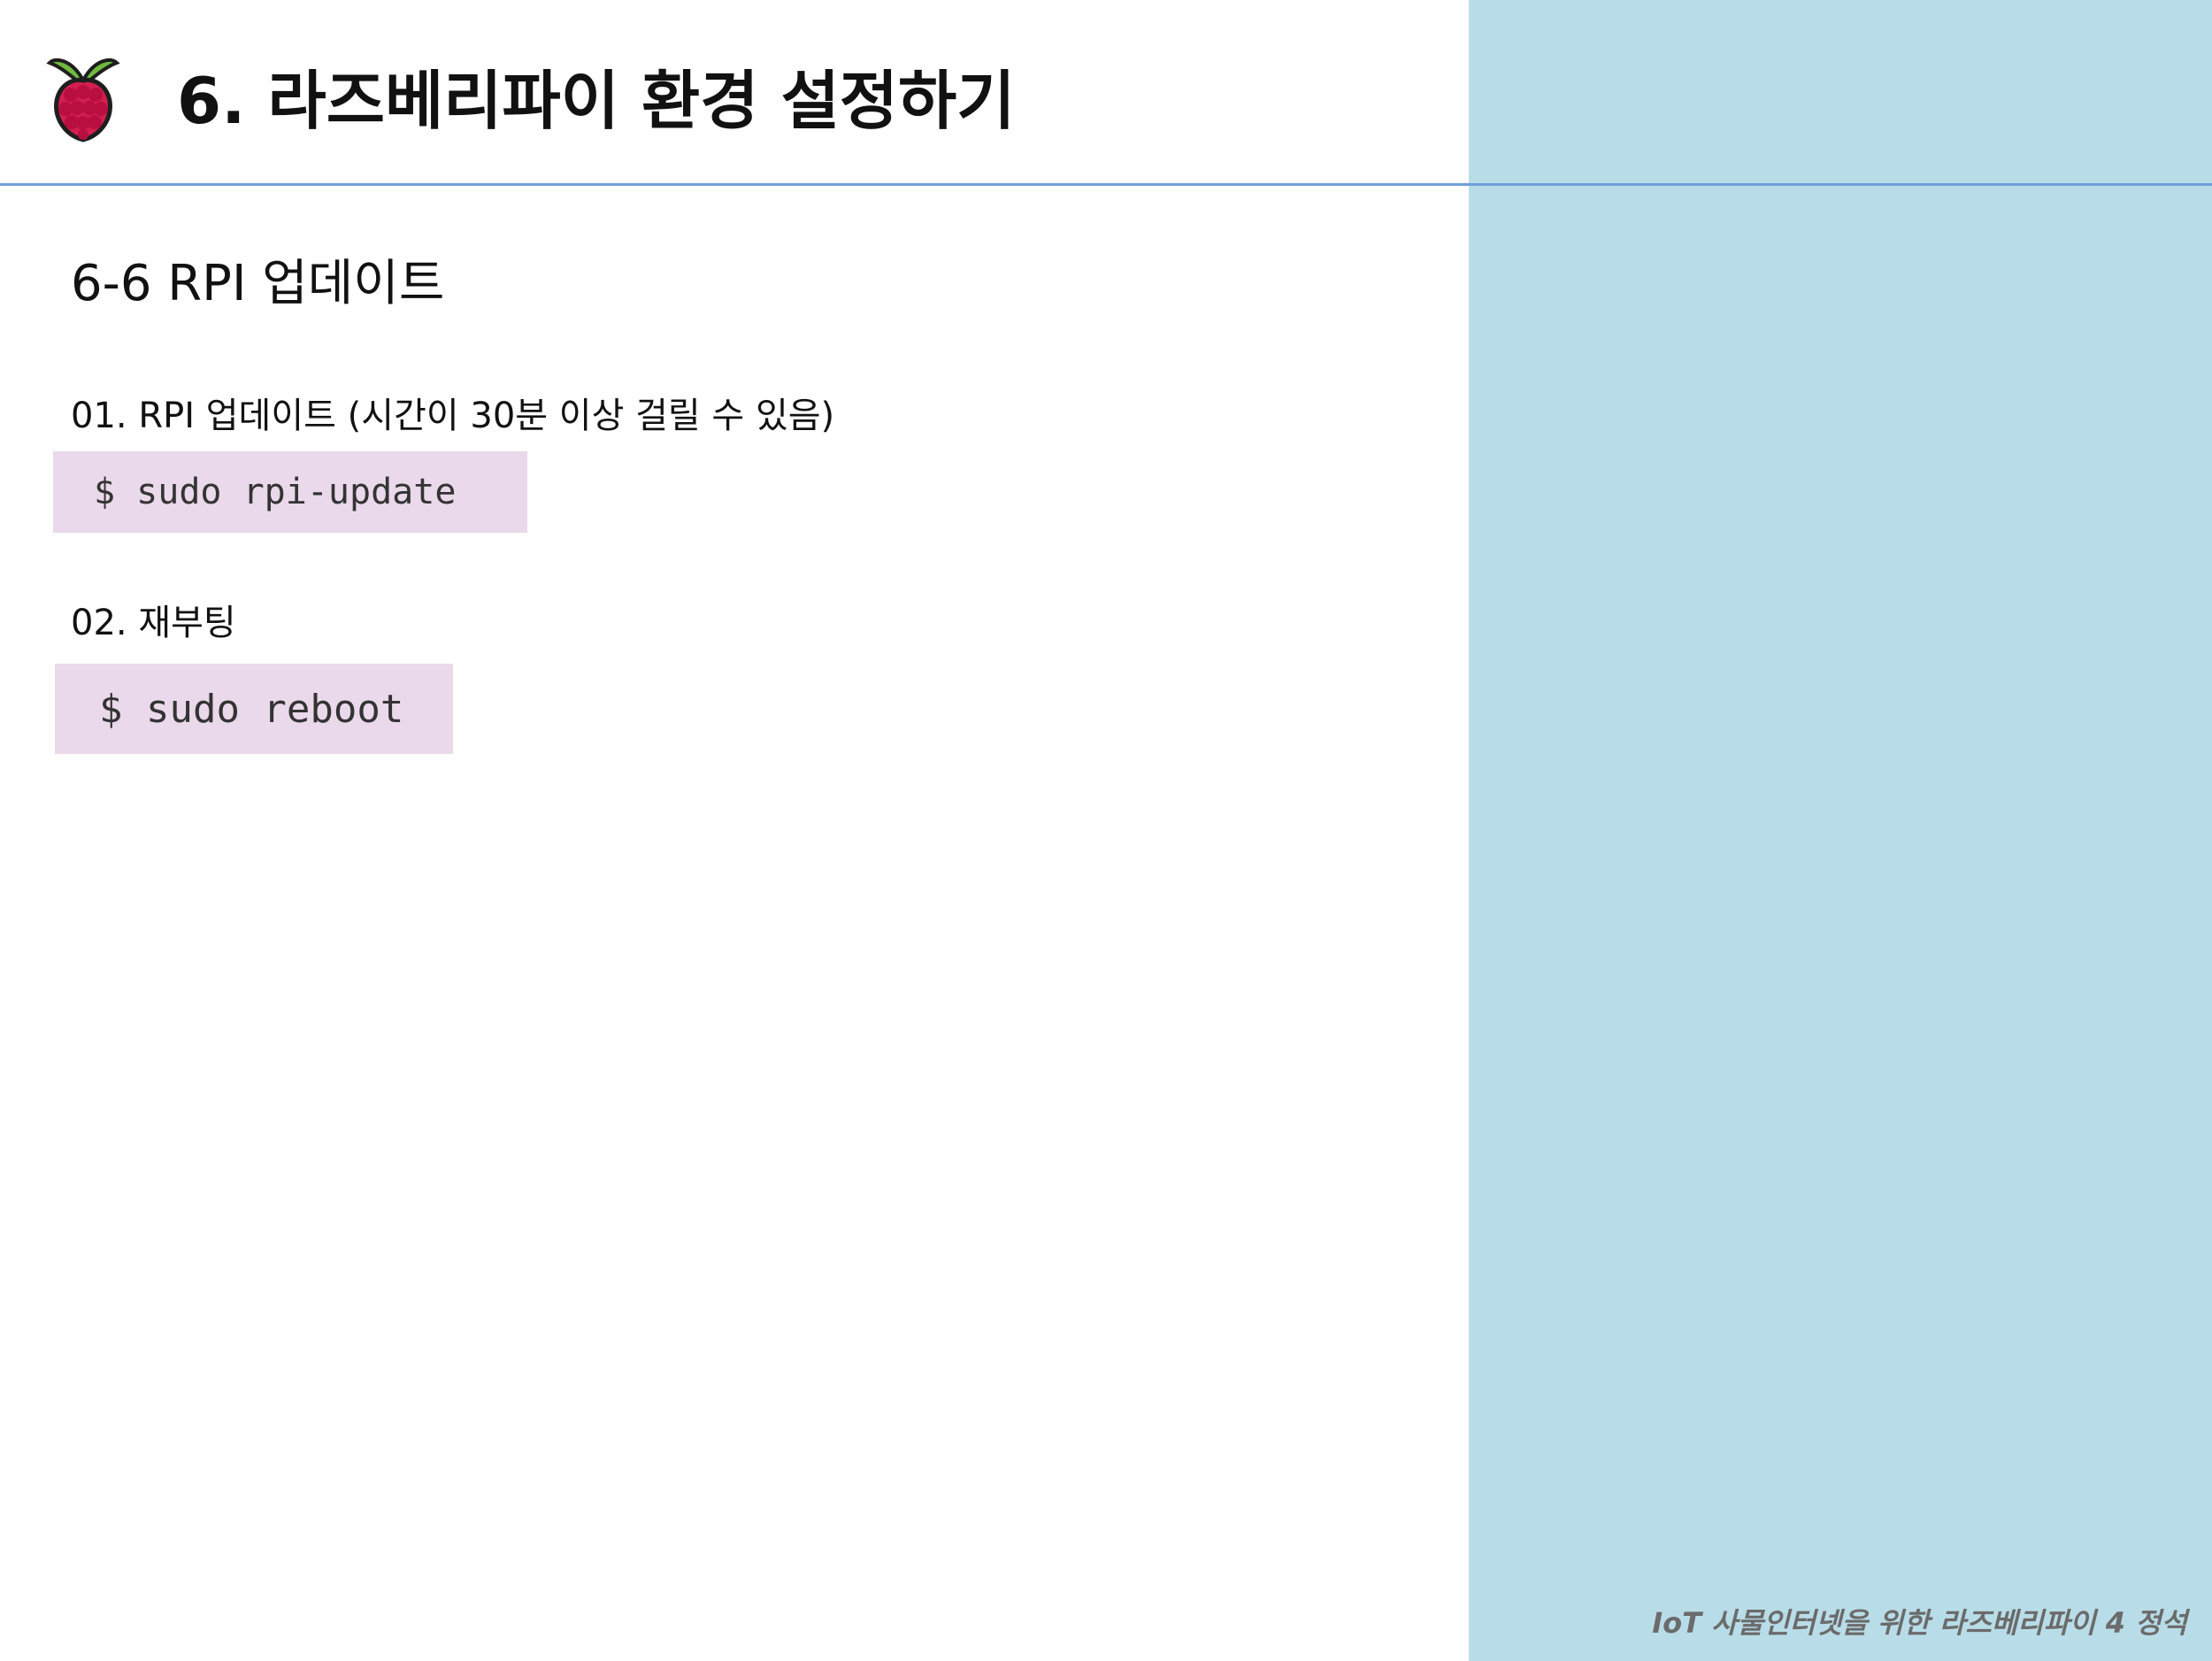 The width and height of the screenshot is (2212, 1661). Describe the element at coordinates (258, 283) in the screenshot. I see `section-title: 6-6 RPI 업데이트` at that location.